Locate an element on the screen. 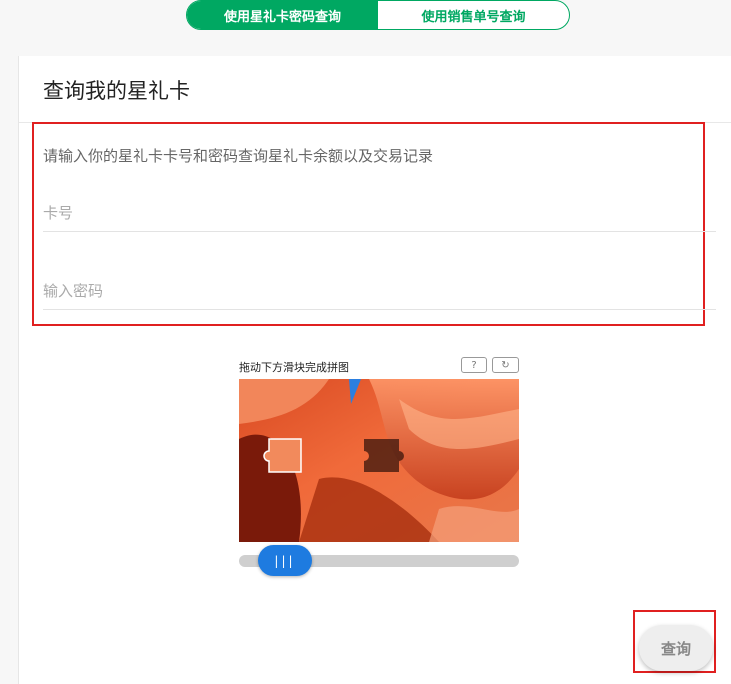 Image resolution: width=731 pixels, height=684 pixels. page-title: 查询我的星礼卡 is located at coordinates (116, 91).